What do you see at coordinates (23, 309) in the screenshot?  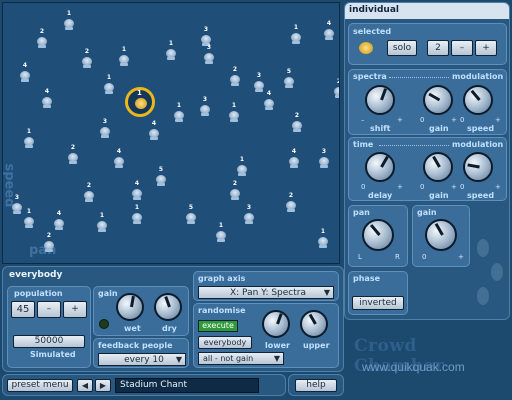 I see `population-field: 45` at bounding box center [23, 309].